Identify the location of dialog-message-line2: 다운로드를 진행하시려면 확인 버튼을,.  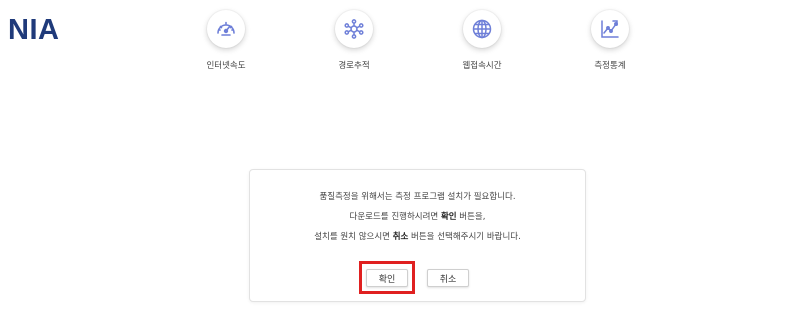
(417, 216).